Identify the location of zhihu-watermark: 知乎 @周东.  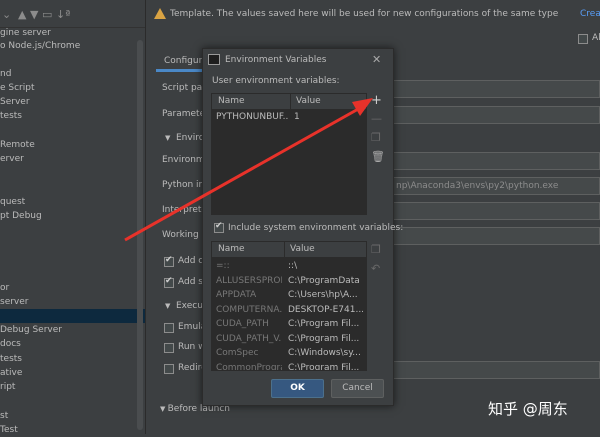
(528, 409).